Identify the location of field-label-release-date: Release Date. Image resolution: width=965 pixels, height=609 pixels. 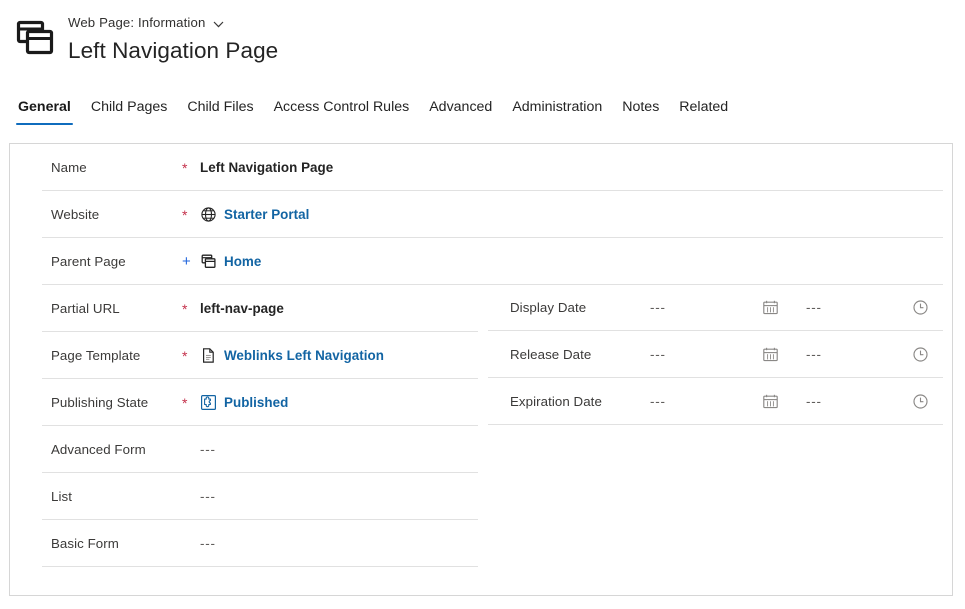
(551, 354).